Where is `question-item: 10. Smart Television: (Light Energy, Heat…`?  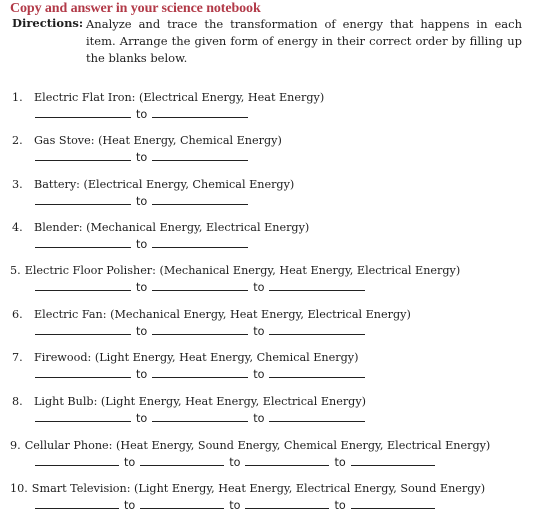
question-item: 10. Smart Television: (Light Energy, Heat… is located at coordinates (247, 488).